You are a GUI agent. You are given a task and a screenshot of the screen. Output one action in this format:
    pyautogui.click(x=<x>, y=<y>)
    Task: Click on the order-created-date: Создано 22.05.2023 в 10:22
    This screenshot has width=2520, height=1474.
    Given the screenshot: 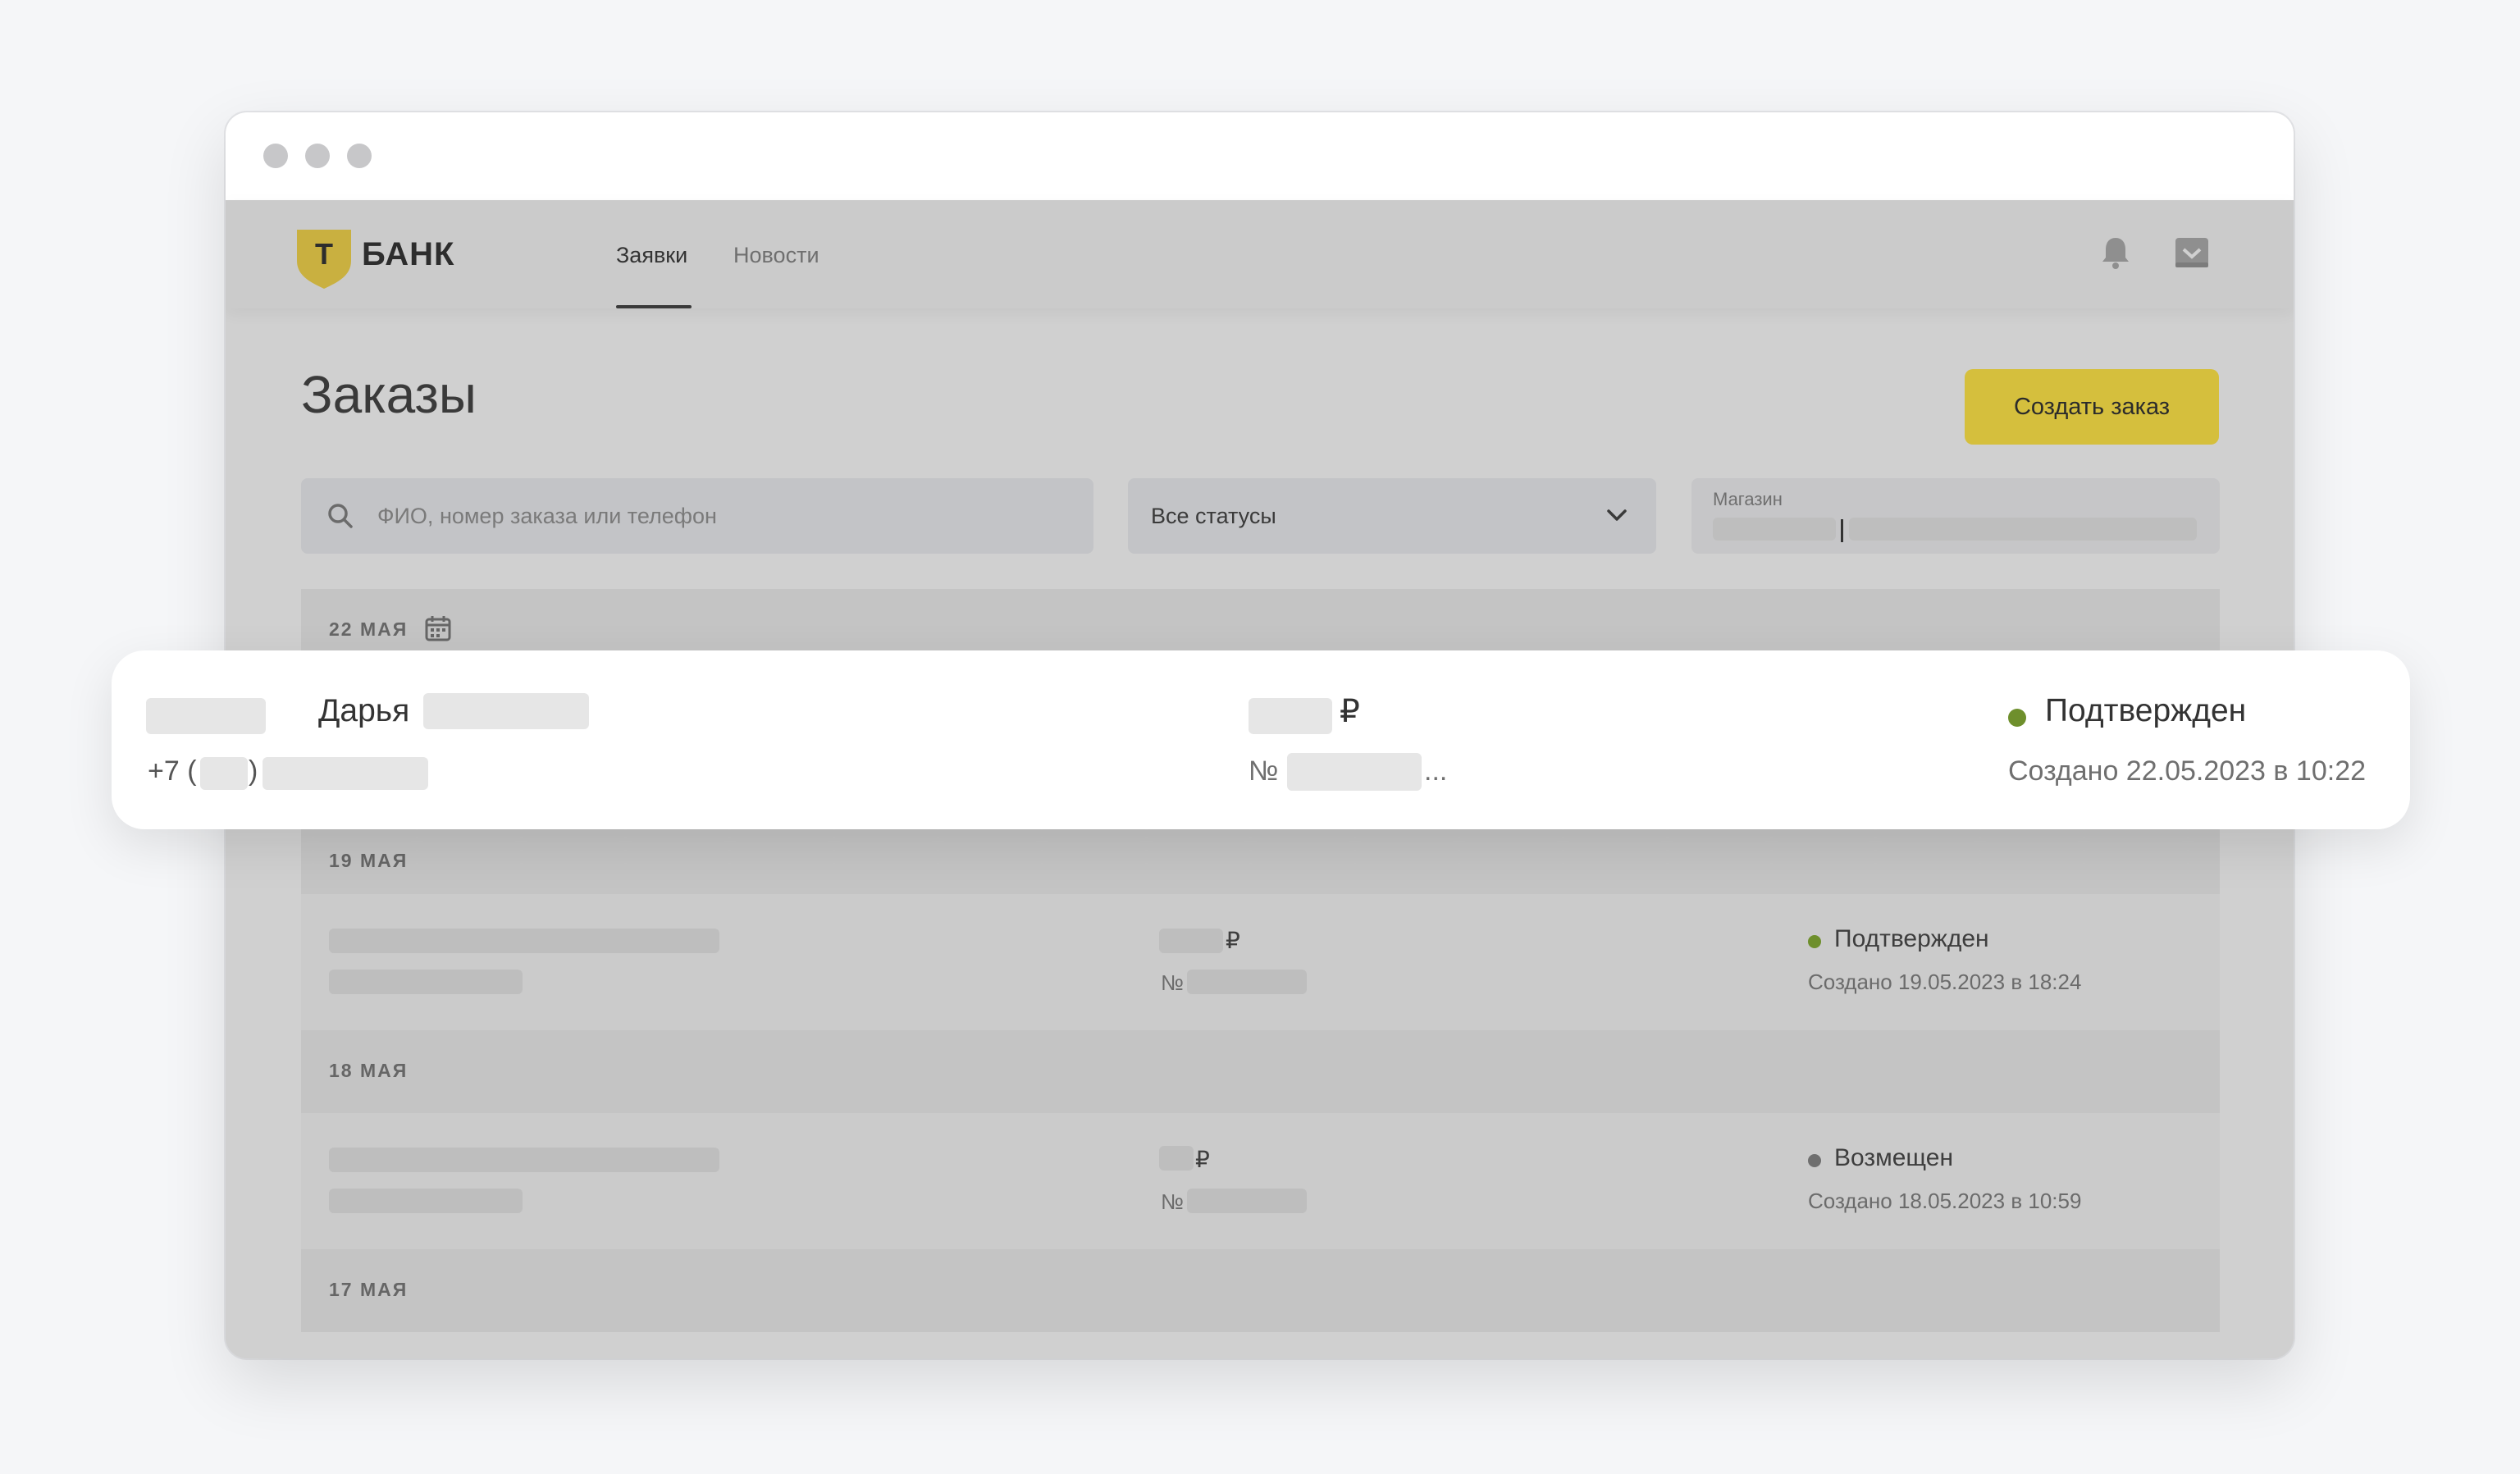 What is the action you would take?
    pyautogui.click(x=2188, y=771)
    